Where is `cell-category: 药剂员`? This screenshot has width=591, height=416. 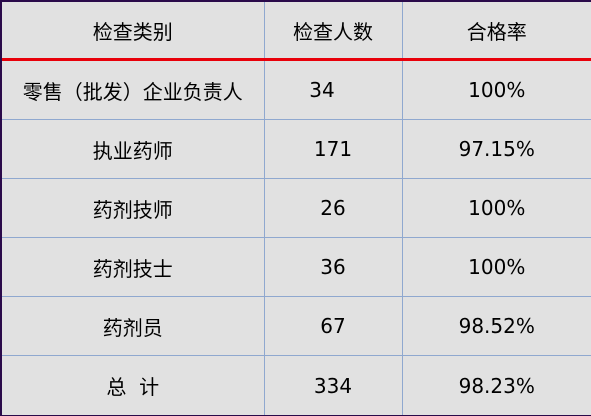 cell-category: 药剂员 is located at coordinates (133, 326).